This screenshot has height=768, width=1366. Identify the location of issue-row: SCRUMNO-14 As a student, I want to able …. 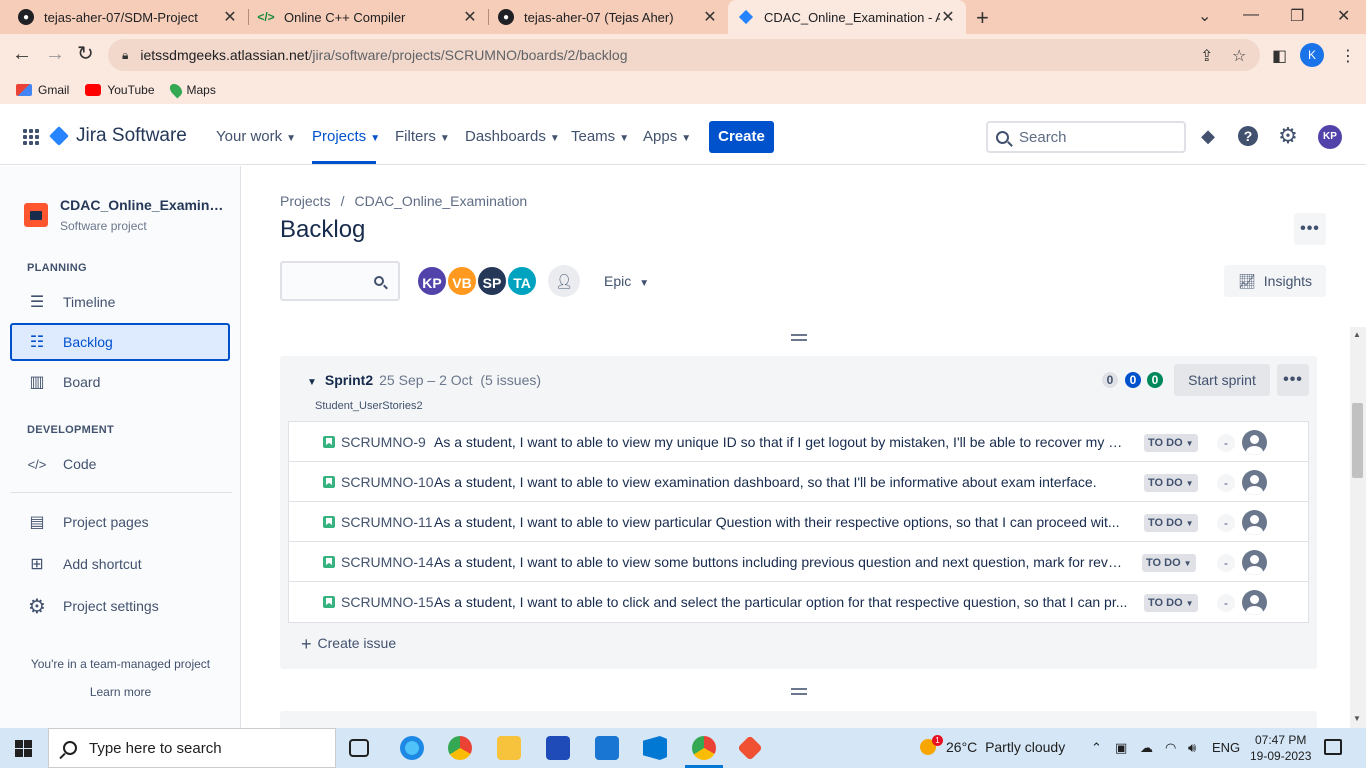
(798, 562).